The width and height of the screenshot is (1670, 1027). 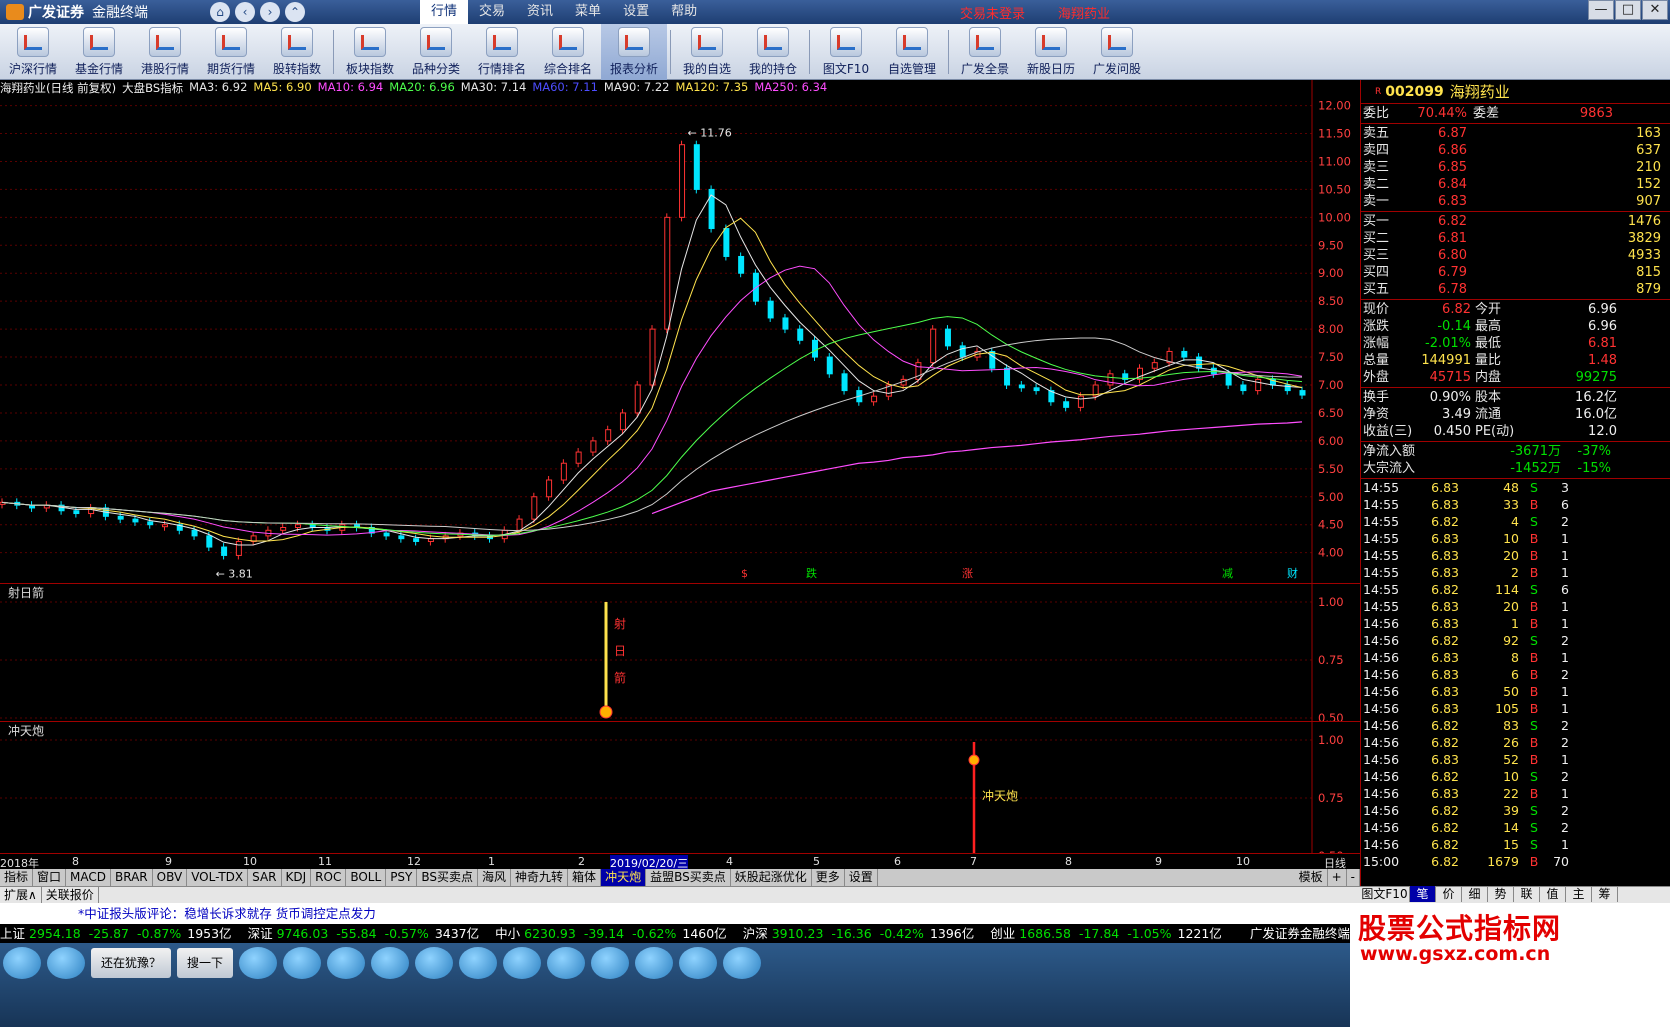 What do you see at coordinates (50, 877) in the screenshot?
I see `indicator-tab-1: 窗口` at bounding box center [50, 877].